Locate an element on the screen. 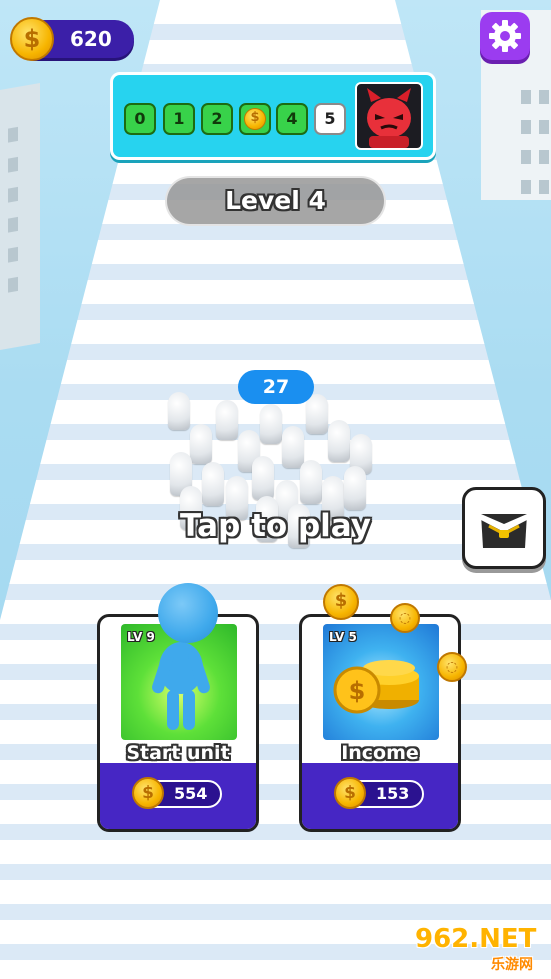  shop-button is located at coordinates (504, 528).